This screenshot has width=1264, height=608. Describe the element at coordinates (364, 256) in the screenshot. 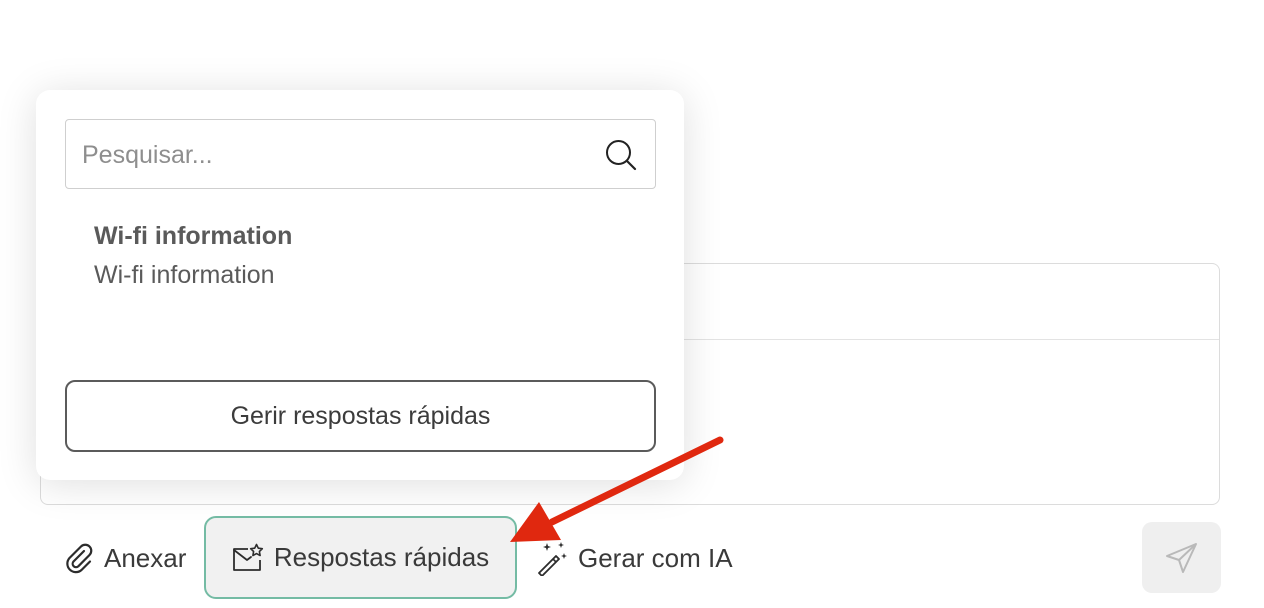

I see `quick-reply-item: Wi-fi information Wi-fi information` at that location.